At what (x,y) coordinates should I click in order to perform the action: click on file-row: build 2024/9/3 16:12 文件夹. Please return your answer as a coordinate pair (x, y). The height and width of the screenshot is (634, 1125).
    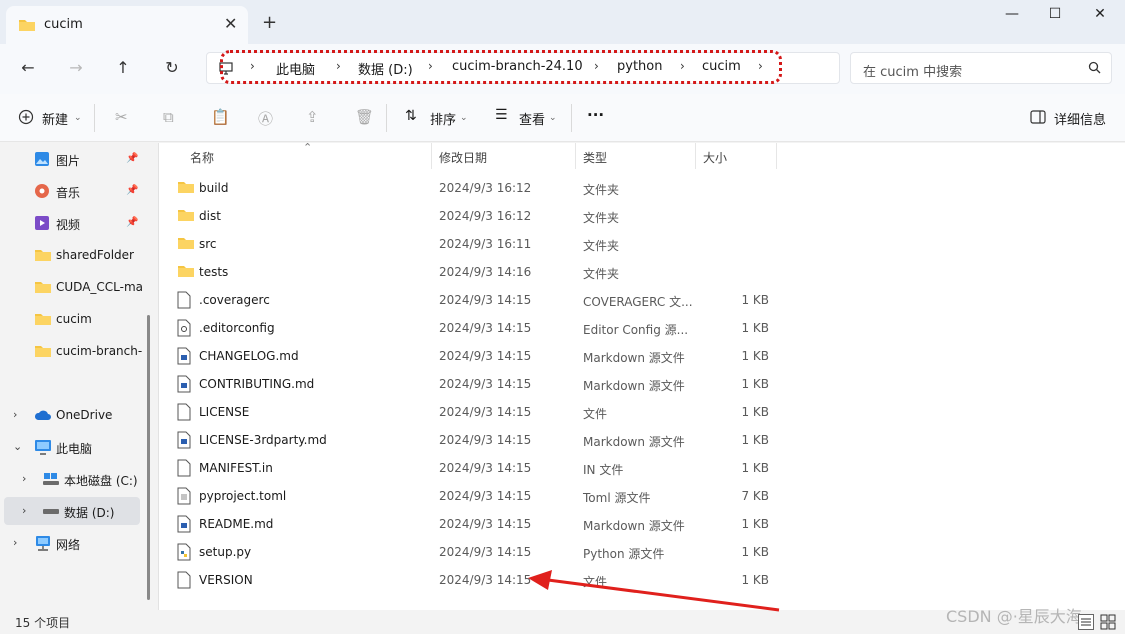
    Looking at the image, I should click on (469, 188).